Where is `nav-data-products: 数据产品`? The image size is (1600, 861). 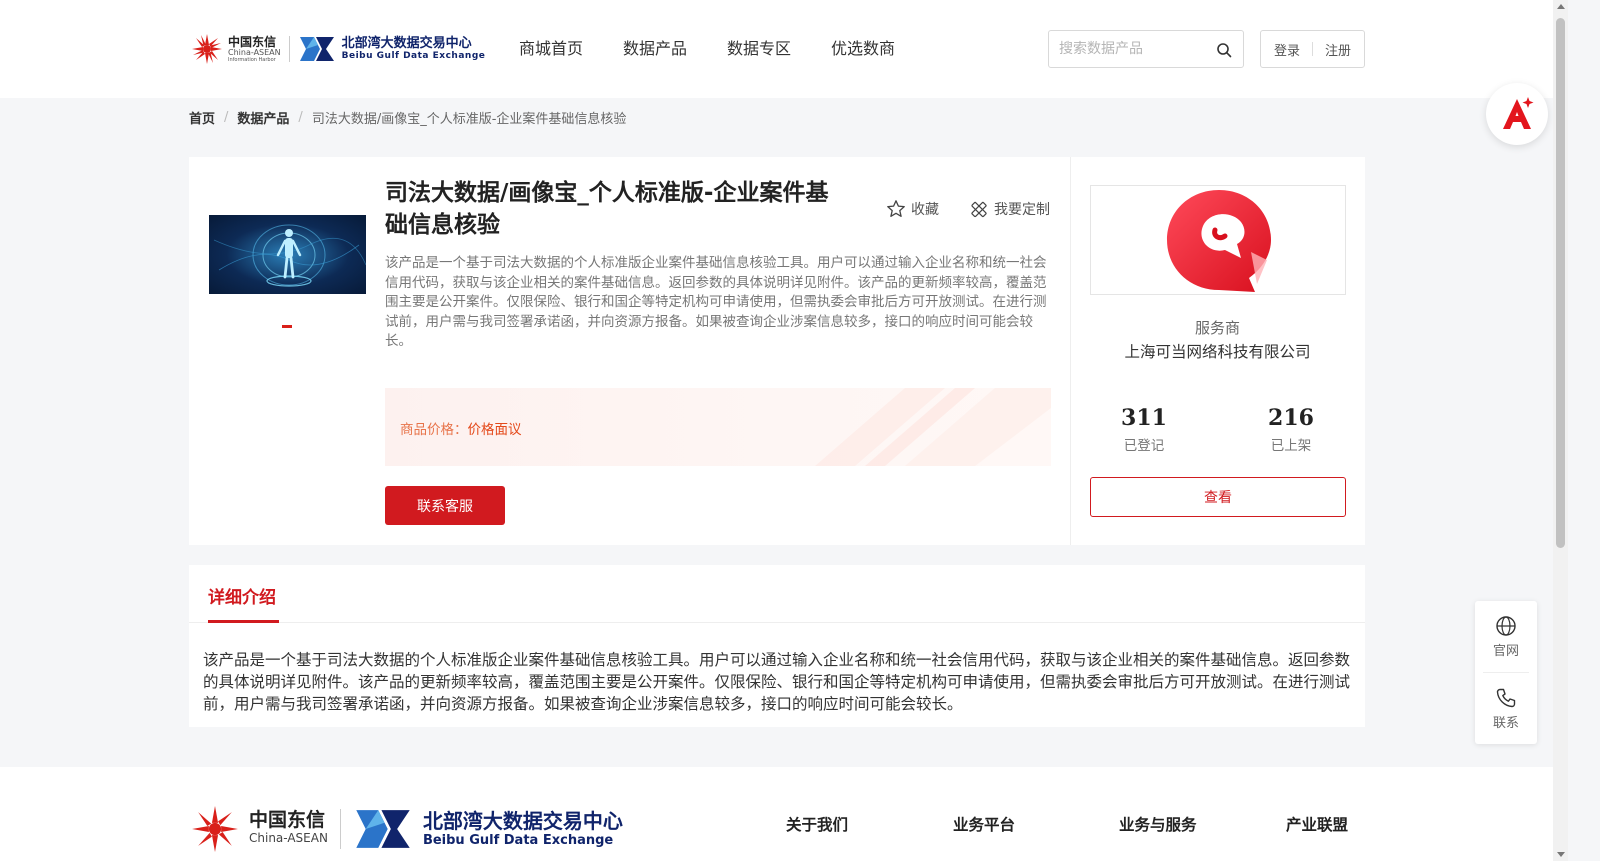
nav-data-products: 数据产品 is located at coordinates (655, 49).